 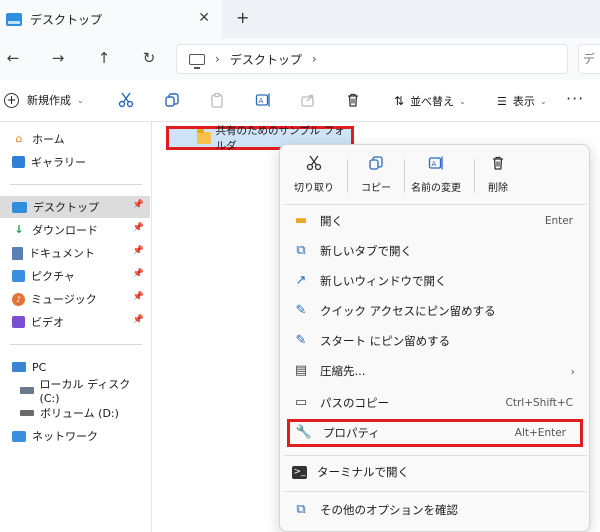 I want to click on new-tab-icon: ⧉, so click(x=301, y=250).